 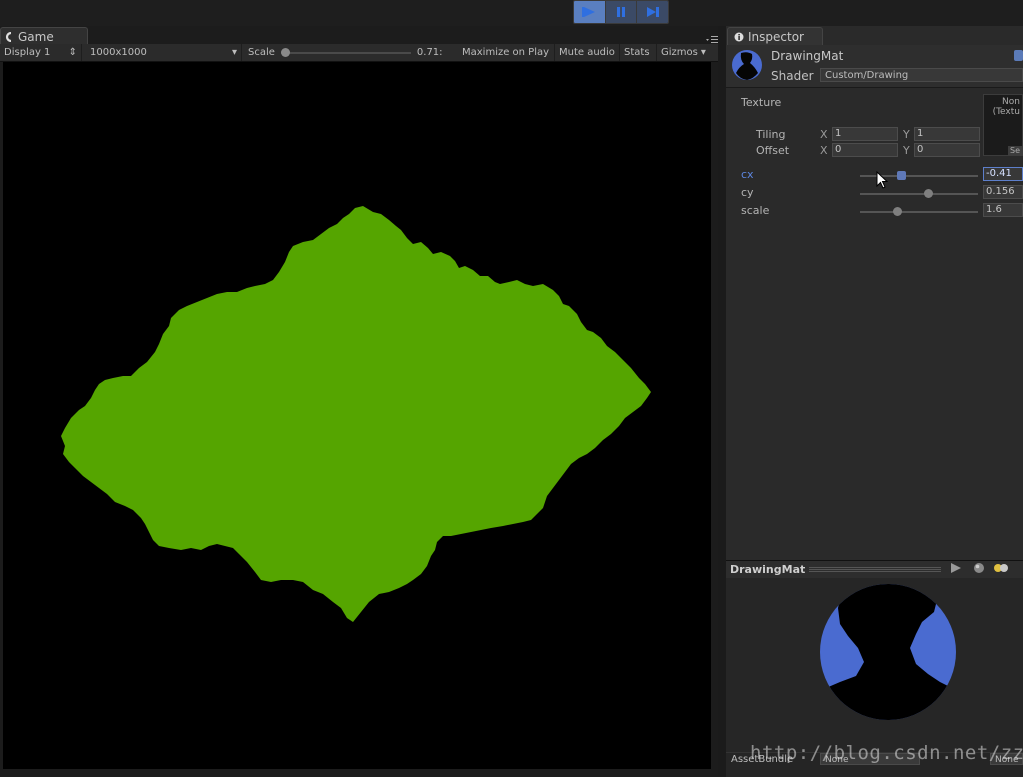 I want to click on scale-label: Scale, so click(x=261, y=52).